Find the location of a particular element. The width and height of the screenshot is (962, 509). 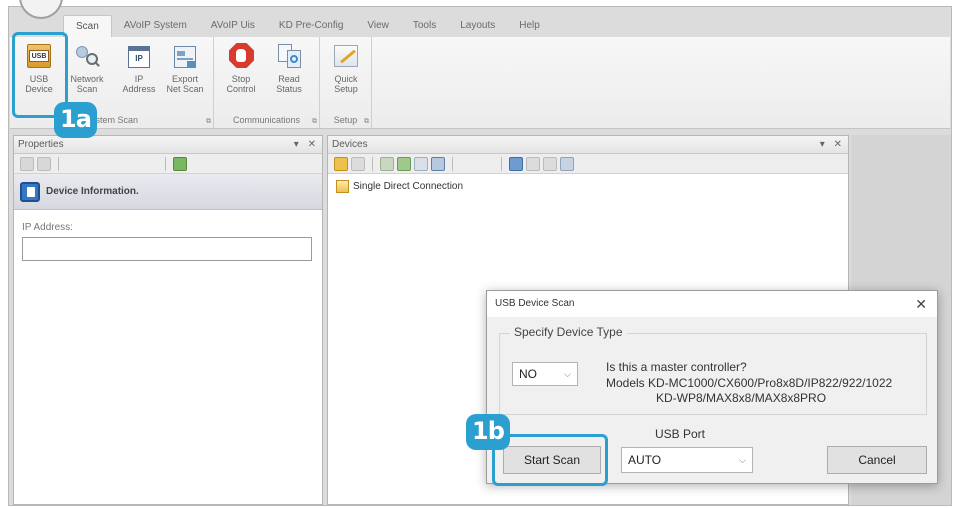

callout-1a-badge: 1a is located at coordinates (75, 120).